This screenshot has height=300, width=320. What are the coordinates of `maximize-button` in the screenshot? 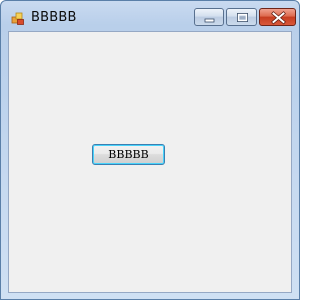 It's located at (241, 17).